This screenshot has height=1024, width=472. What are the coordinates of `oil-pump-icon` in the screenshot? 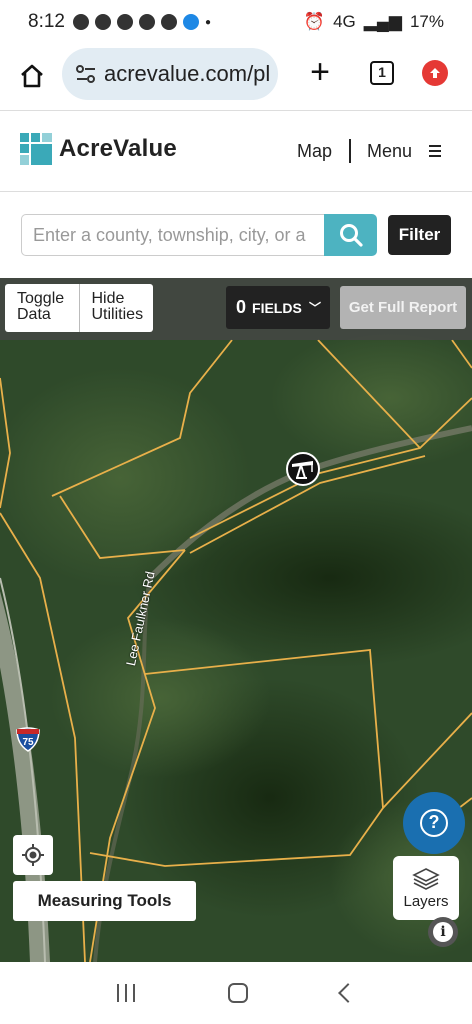 It's located at (302, 470).